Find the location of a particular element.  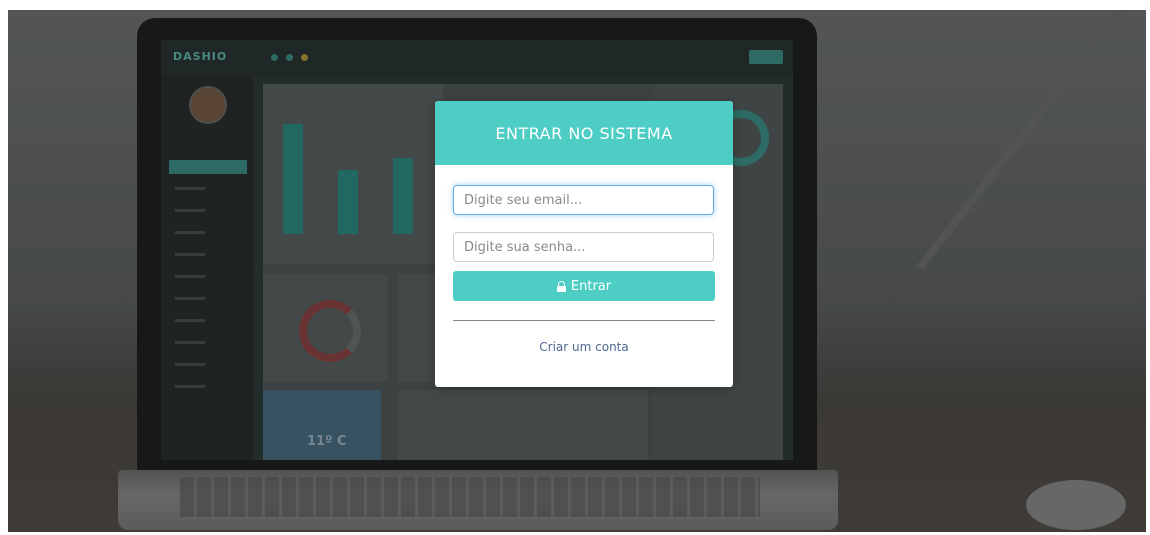

login-modal: ENTRAR NO SISTEMA Entrar Criar um conta is located at coordinates (584, 244).